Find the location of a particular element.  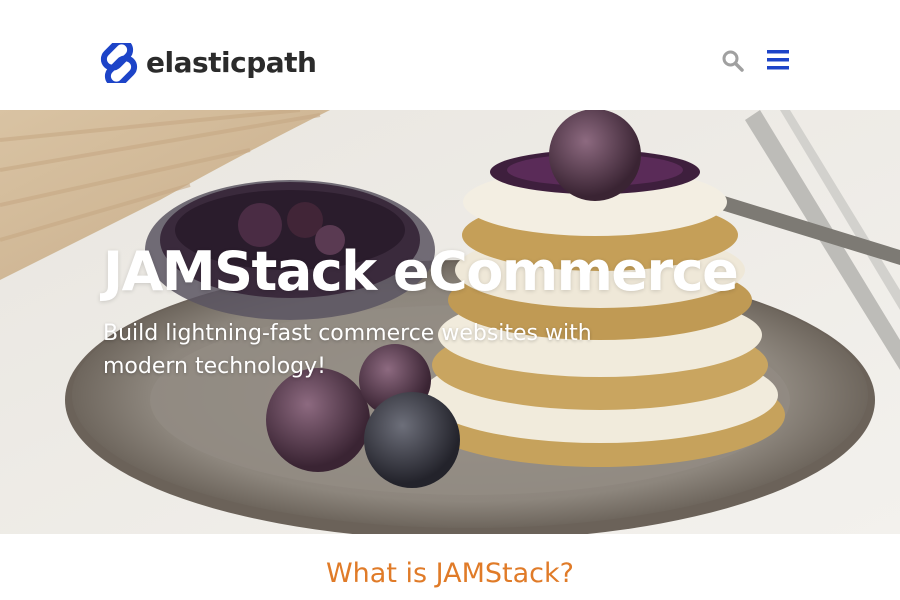

hamburger-menu-icon is located at coordinates (778, 60).